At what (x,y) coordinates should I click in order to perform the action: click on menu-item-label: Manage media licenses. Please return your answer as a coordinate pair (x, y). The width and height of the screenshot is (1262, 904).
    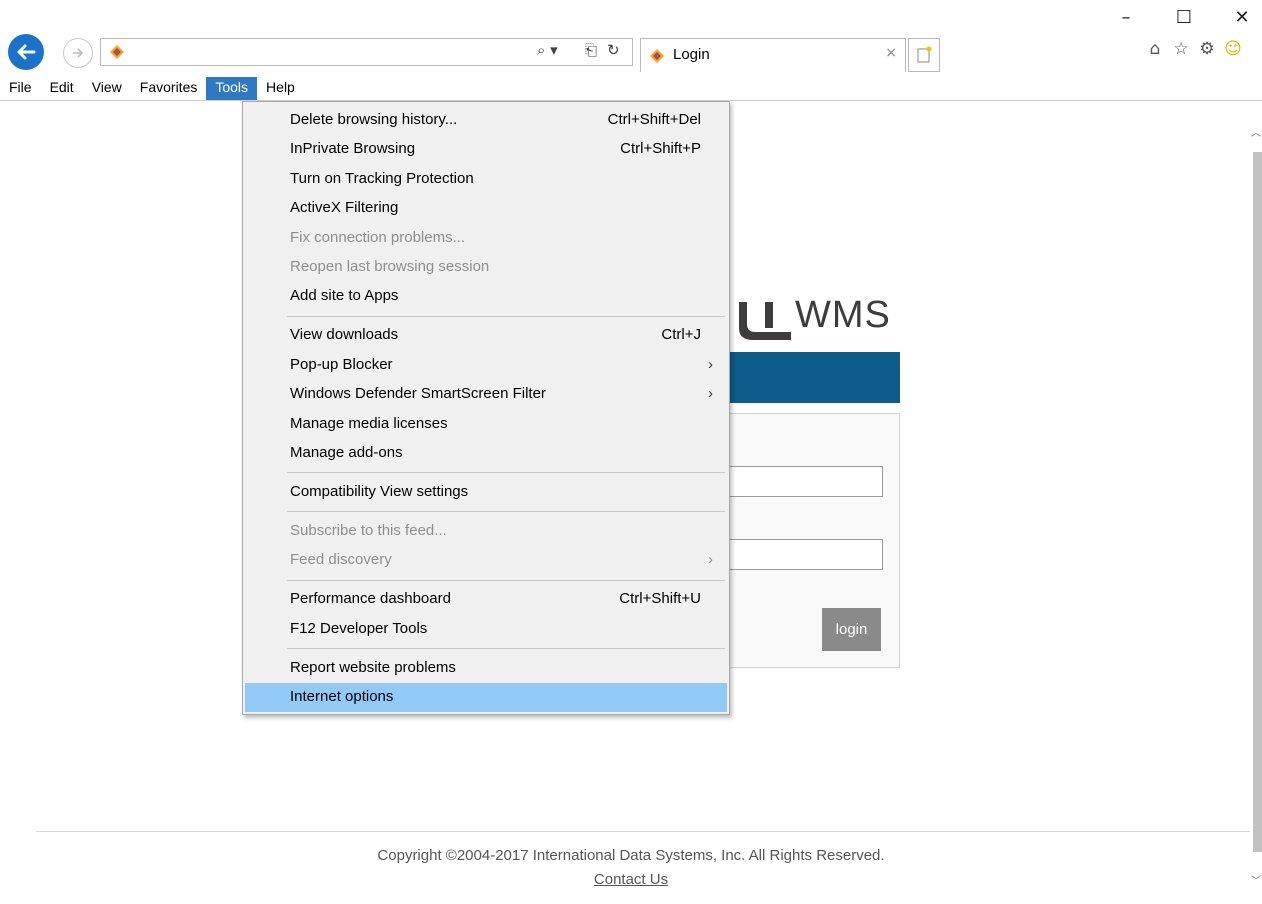
    Looking at the image, I should click on (369, 423).